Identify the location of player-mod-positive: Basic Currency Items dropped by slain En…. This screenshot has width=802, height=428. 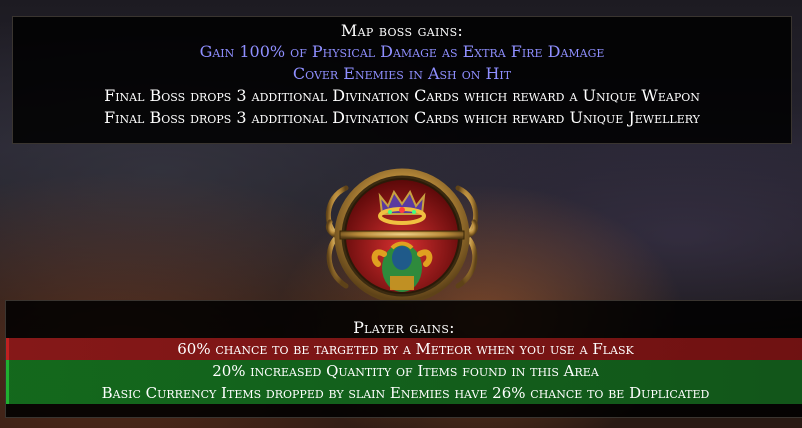
(404, 393).